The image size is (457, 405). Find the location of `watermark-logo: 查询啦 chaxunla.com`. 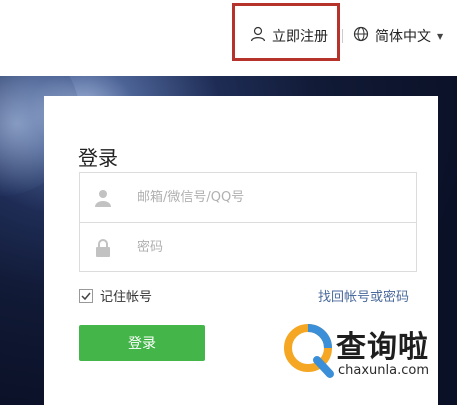

watermark-logo: 查询啦 chaxunla.com is located at coordinates (369, 351).